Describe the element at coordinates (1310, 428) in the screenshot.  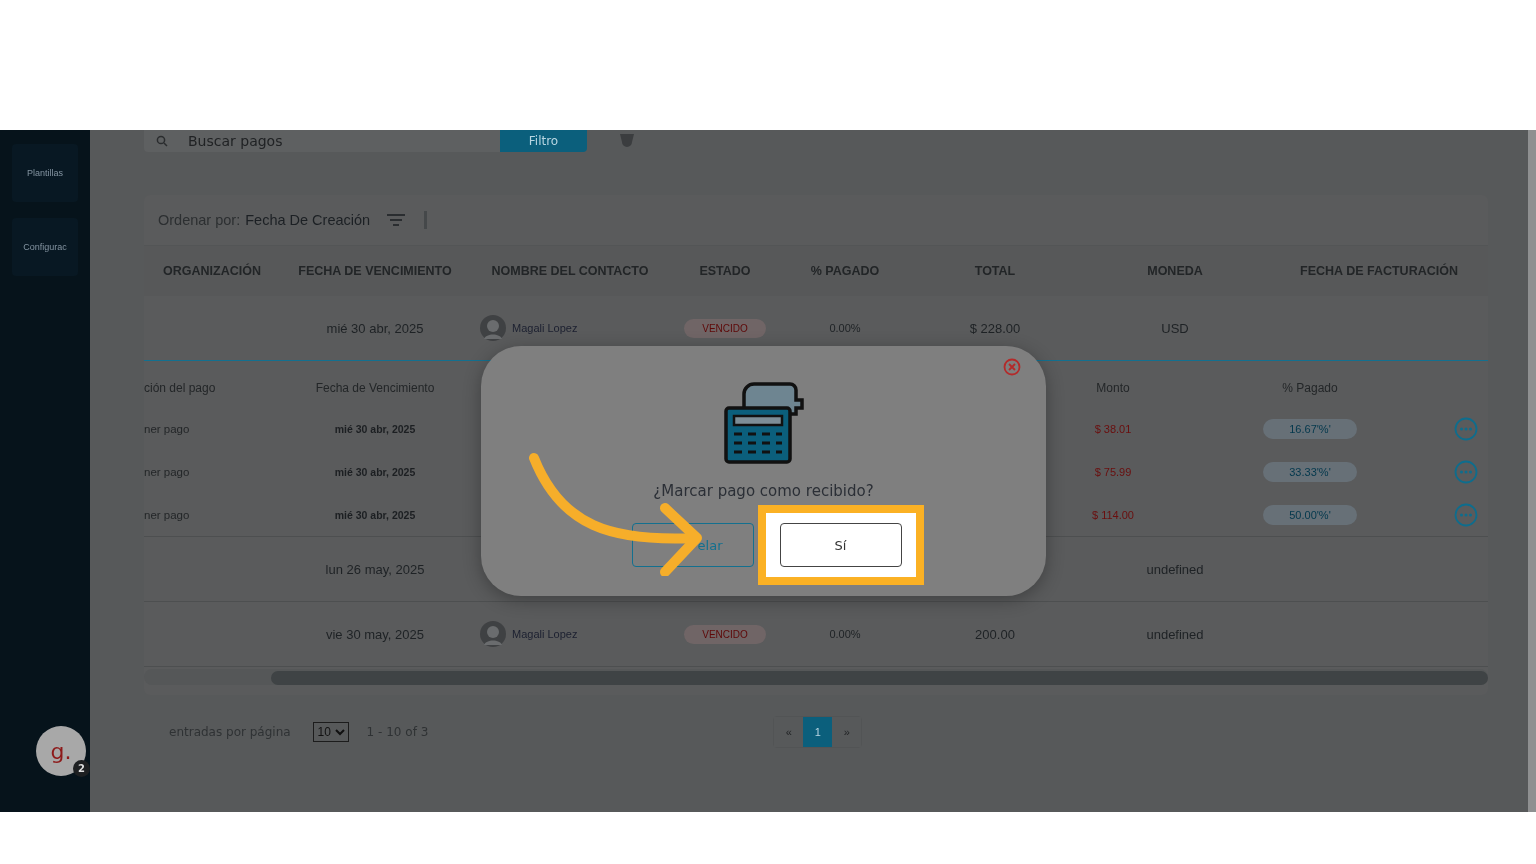
I see `percent-badge: 16.67'%'` at that location.